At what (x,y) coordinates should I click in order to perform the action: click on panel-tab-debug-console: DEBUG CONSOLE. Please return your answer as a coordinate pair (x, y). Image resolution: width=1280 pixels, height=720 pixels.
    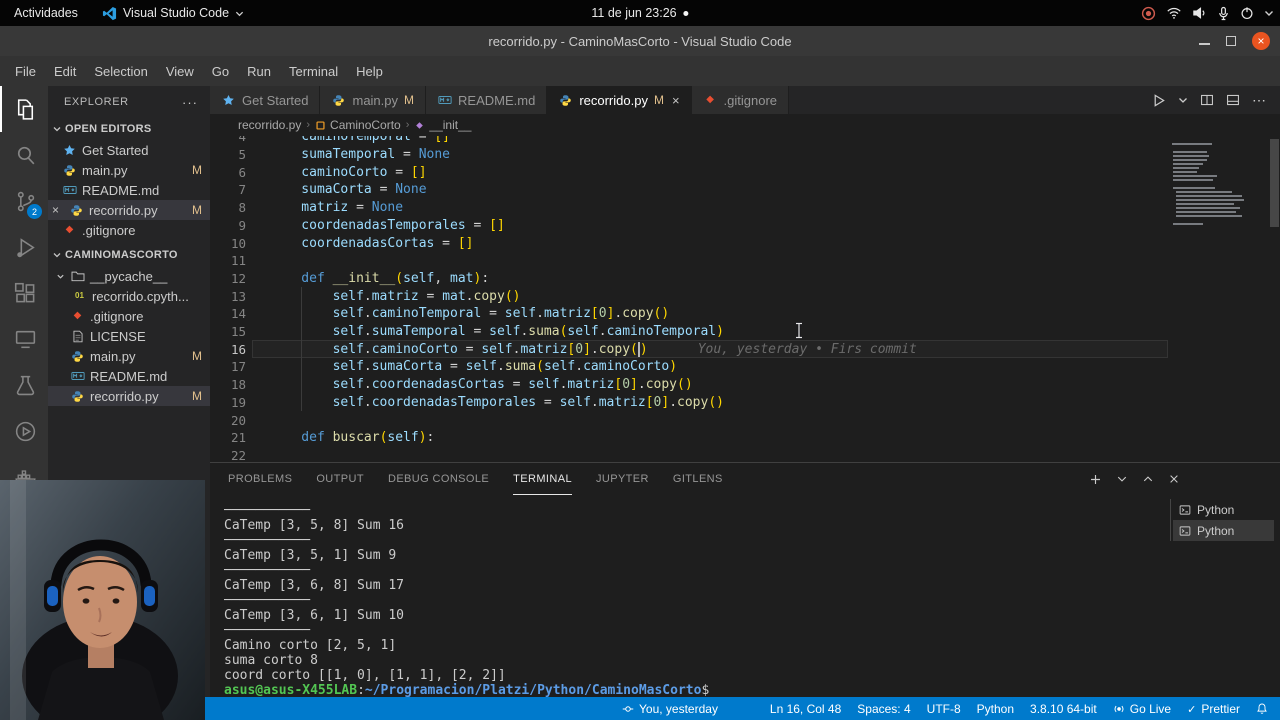
    Looking at the image, I should click on (438, 479).